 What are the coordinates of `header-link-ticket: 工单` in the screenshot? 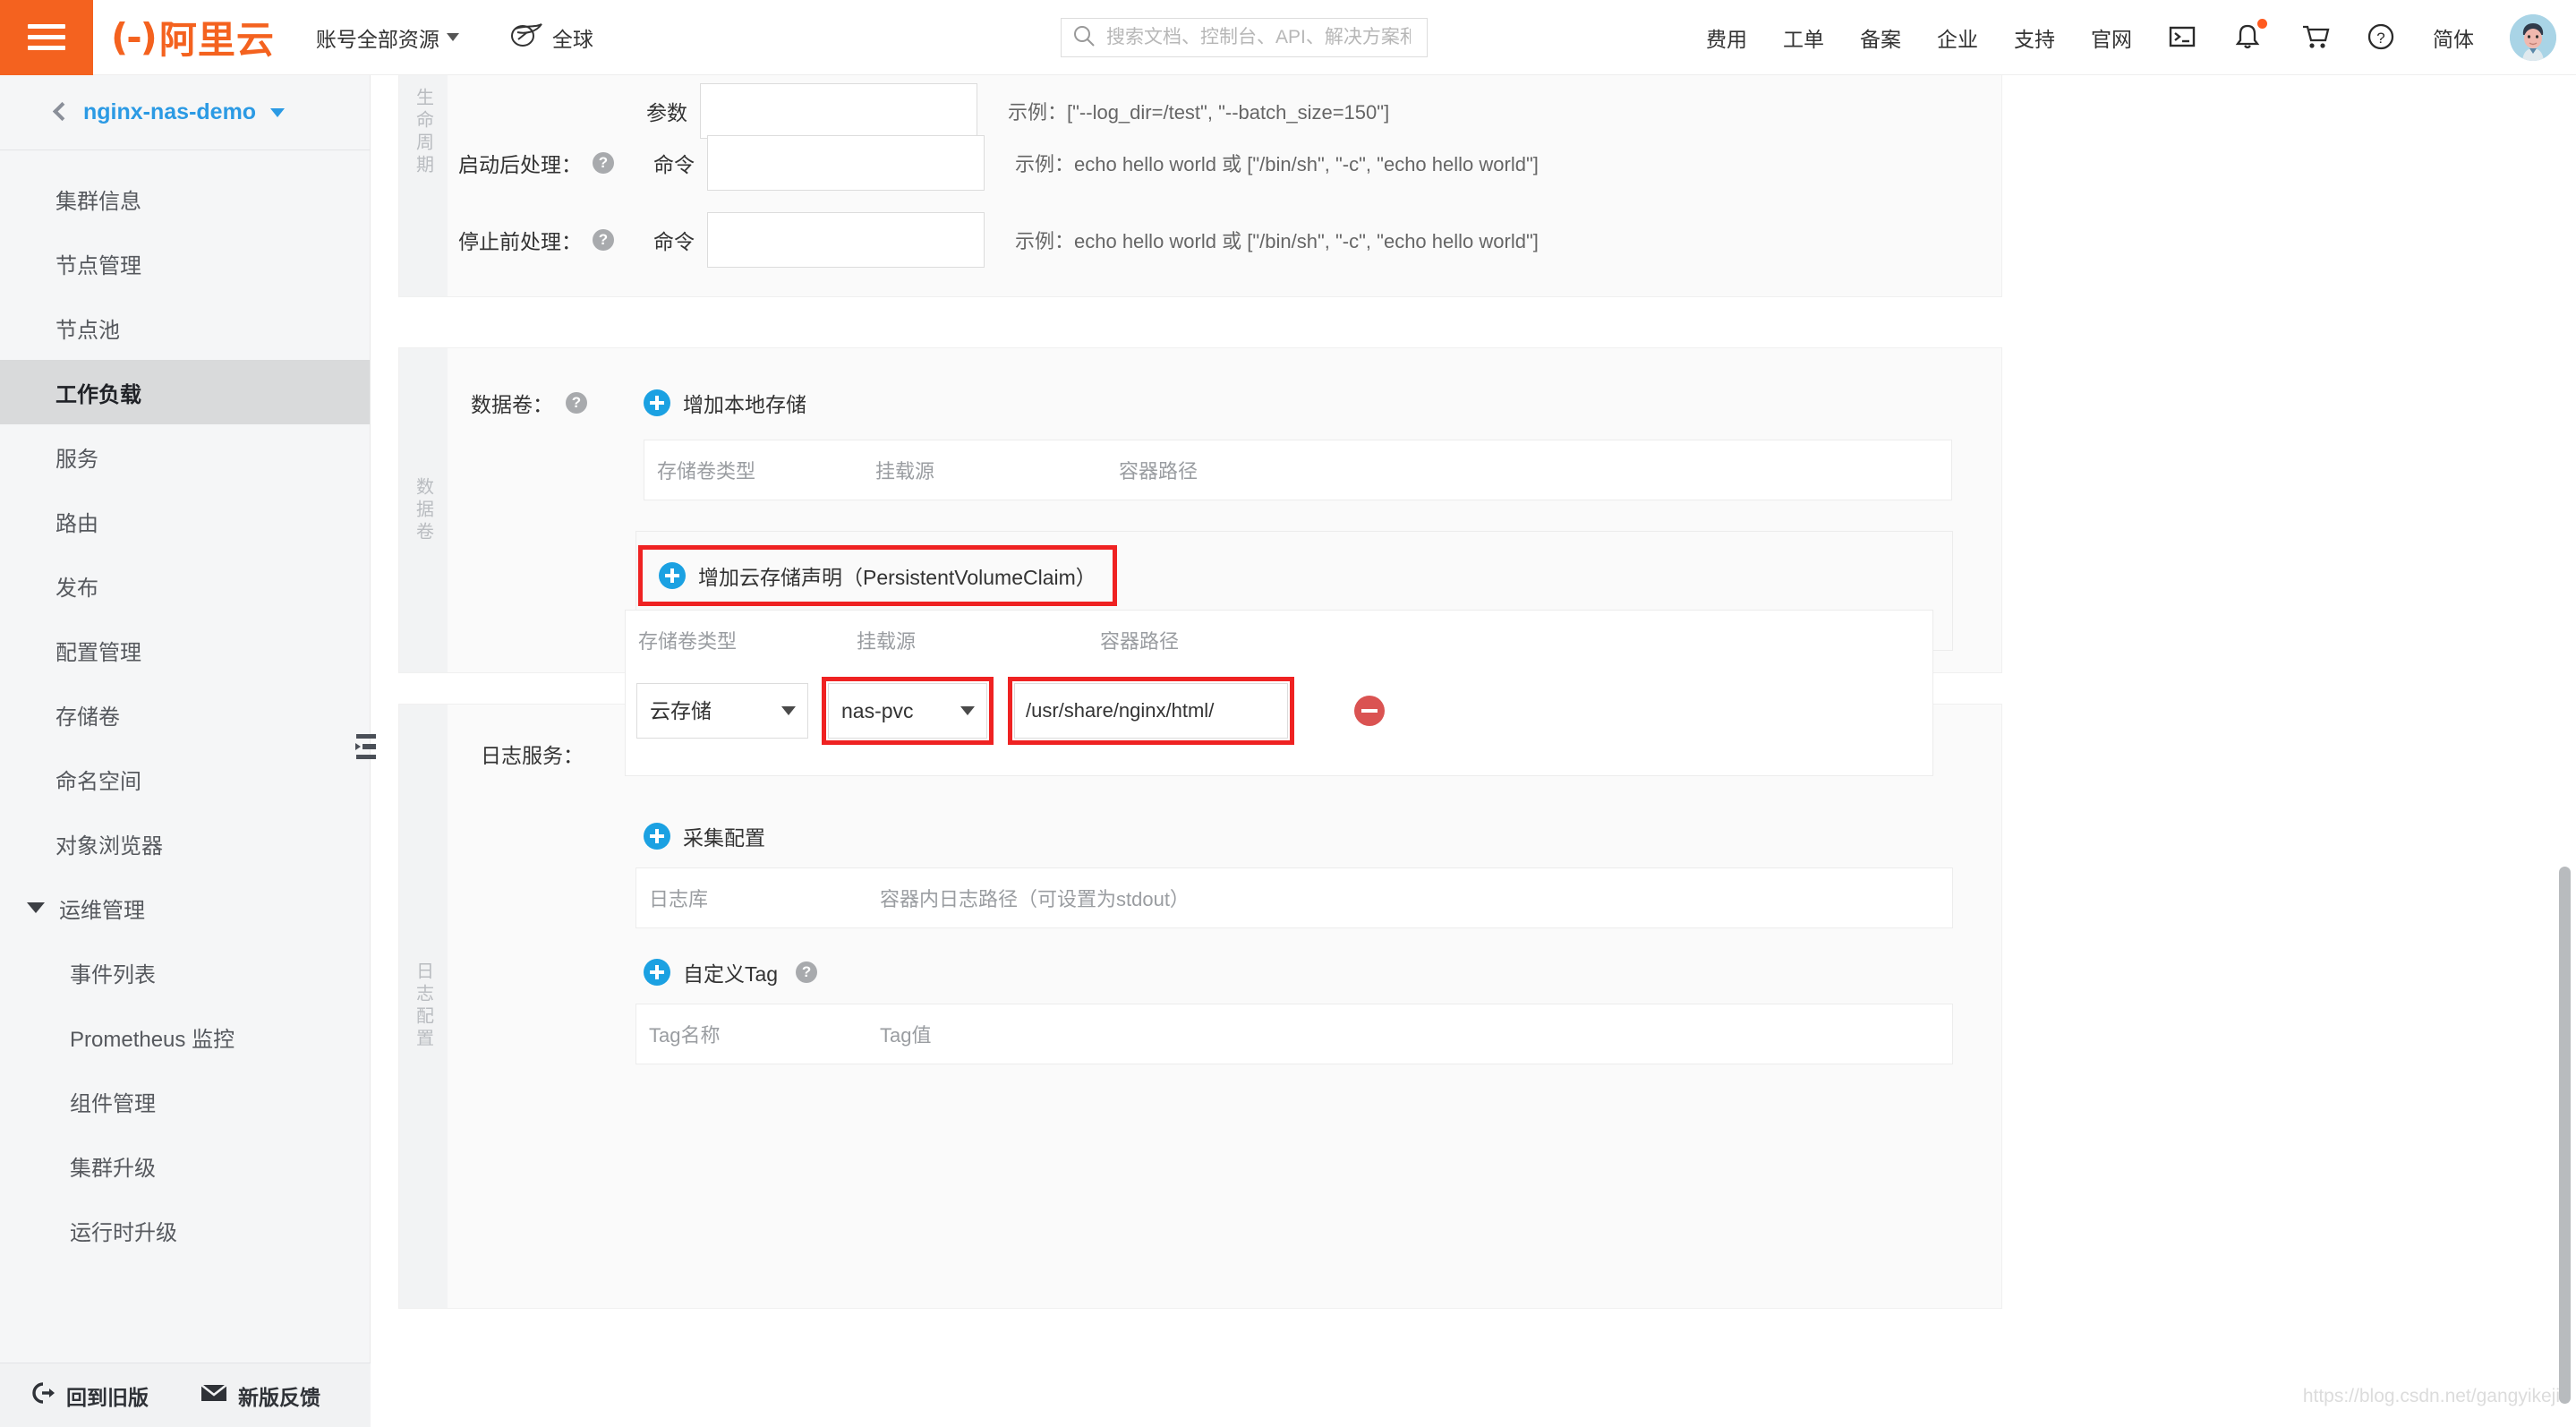 It's located at (1803, 38).